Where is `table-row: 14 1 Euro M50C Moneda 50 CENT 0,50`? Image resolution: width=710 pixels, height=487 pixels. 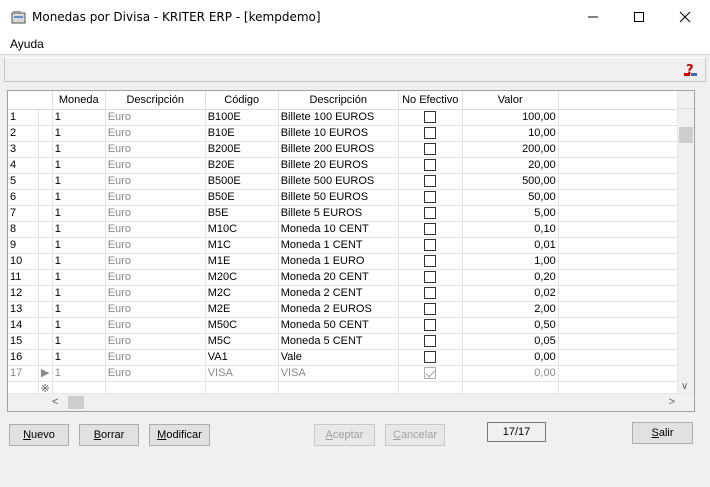 table-row: 14 1 Euro M50C Moneda 50 CENT 0,50 is located at coordinates (344, 325).